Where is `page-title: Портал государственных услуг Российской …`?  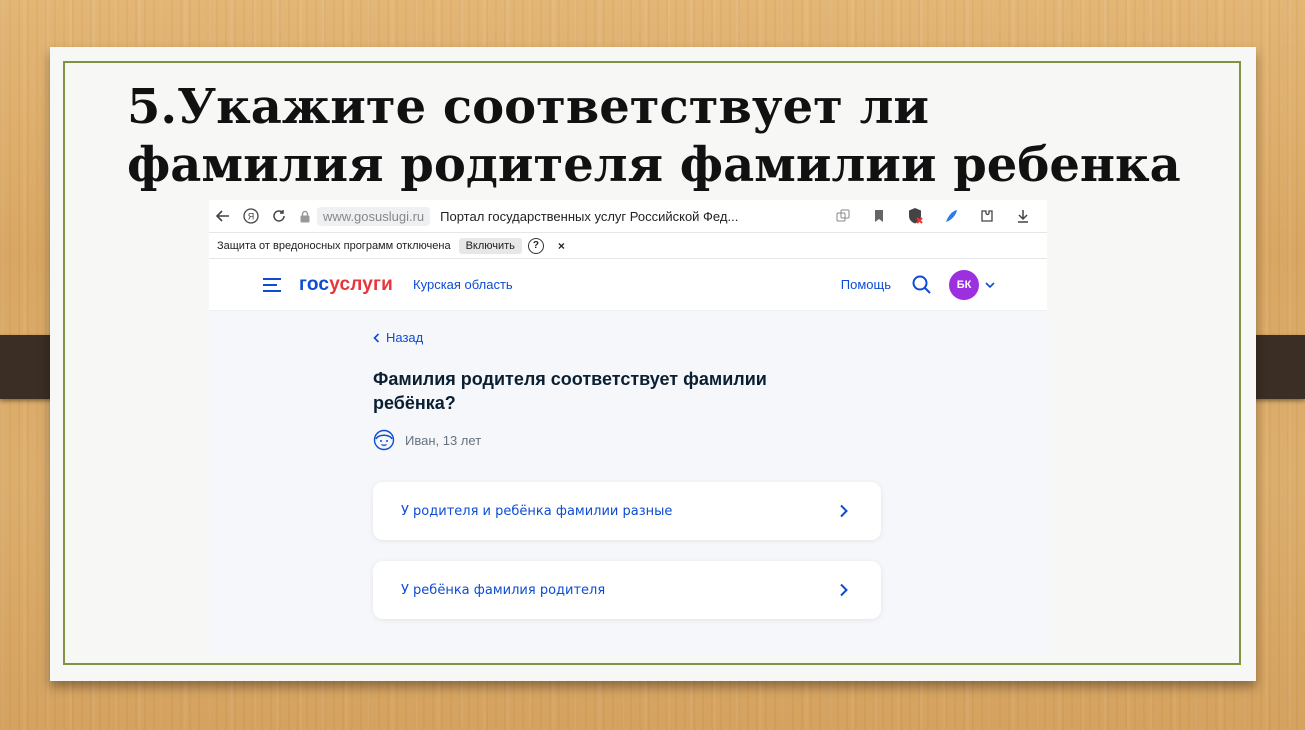 page-title: Портал государственных услуг Российской … is located at coordinates (589, 216).